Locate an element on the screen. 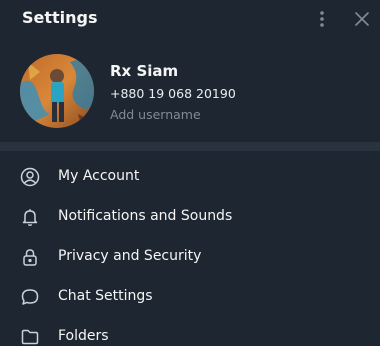 The image size is (380, 346). menu-item-notifications: Notifications and Sounds is located at coordinates (190, 217).